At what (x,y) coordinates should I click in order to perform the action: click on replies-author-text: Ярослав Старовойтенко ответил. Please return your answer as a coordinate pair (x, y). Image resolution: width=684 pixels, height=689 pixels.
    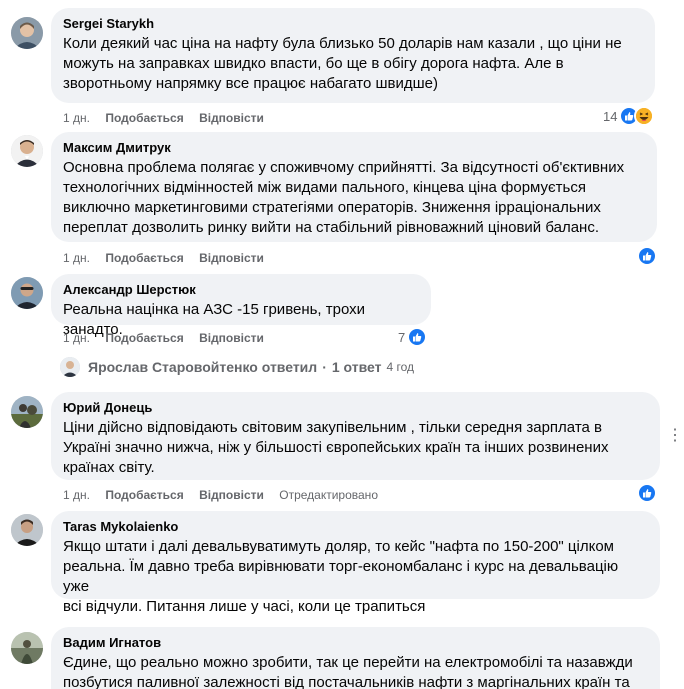
    Looking at the image, I should click on (203, 367).